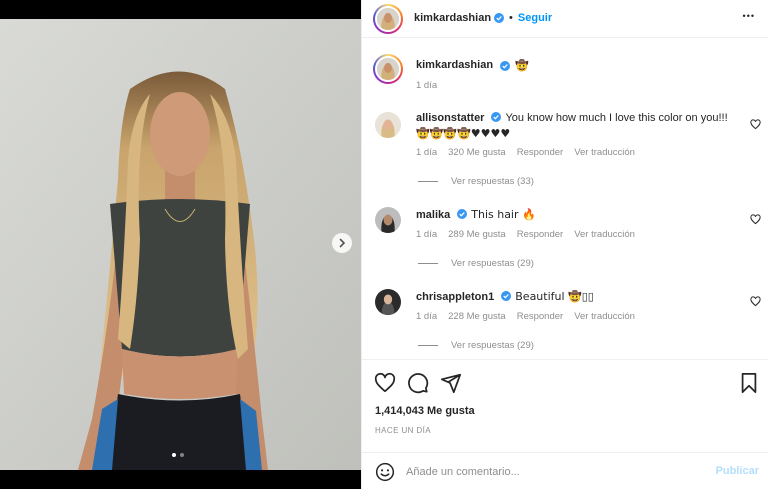 The image size is (768, 489). I want to click on comment-input, so click(556, 472).